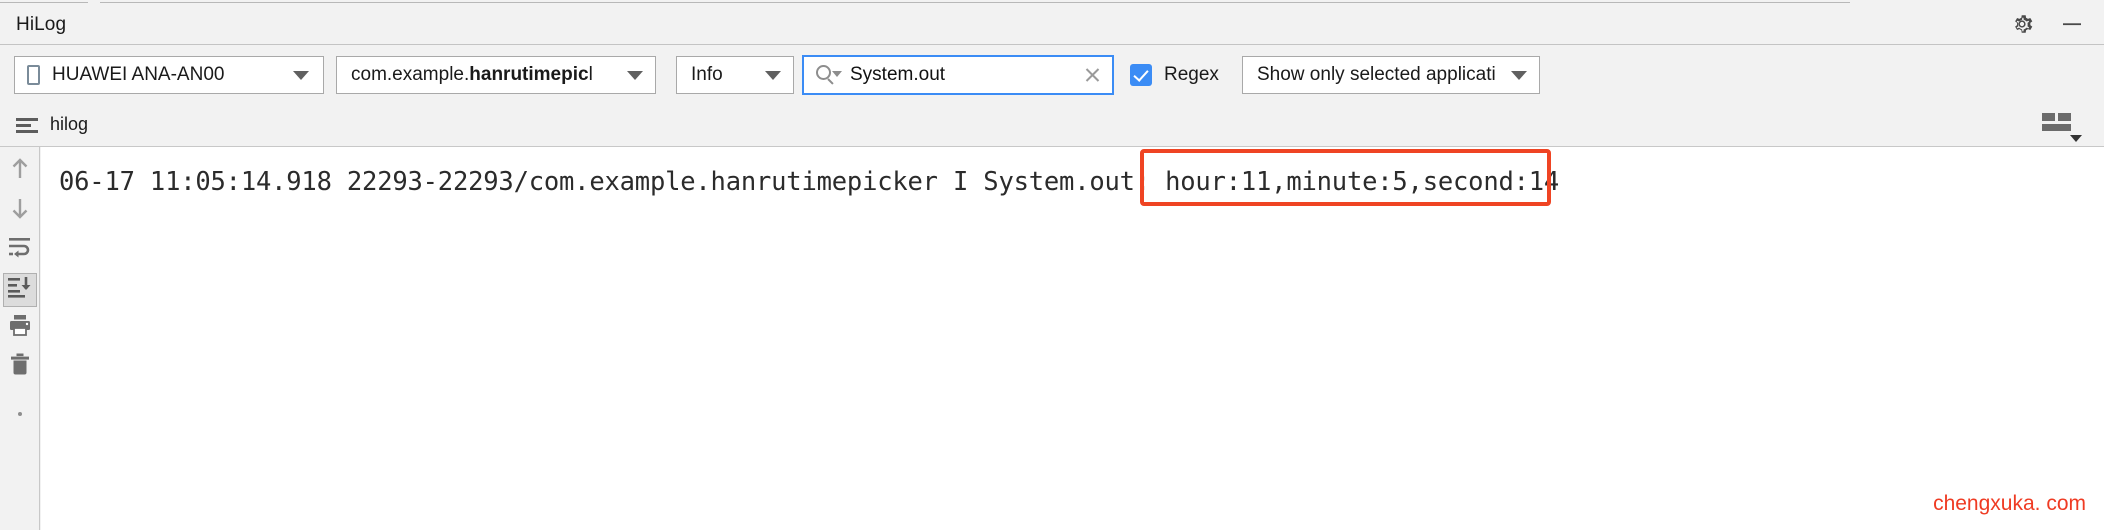  What do you see at coordinates (69, 124) in the screenshot?
I see `tab-hilog-label: hilog` at bounding box center [69, 124].